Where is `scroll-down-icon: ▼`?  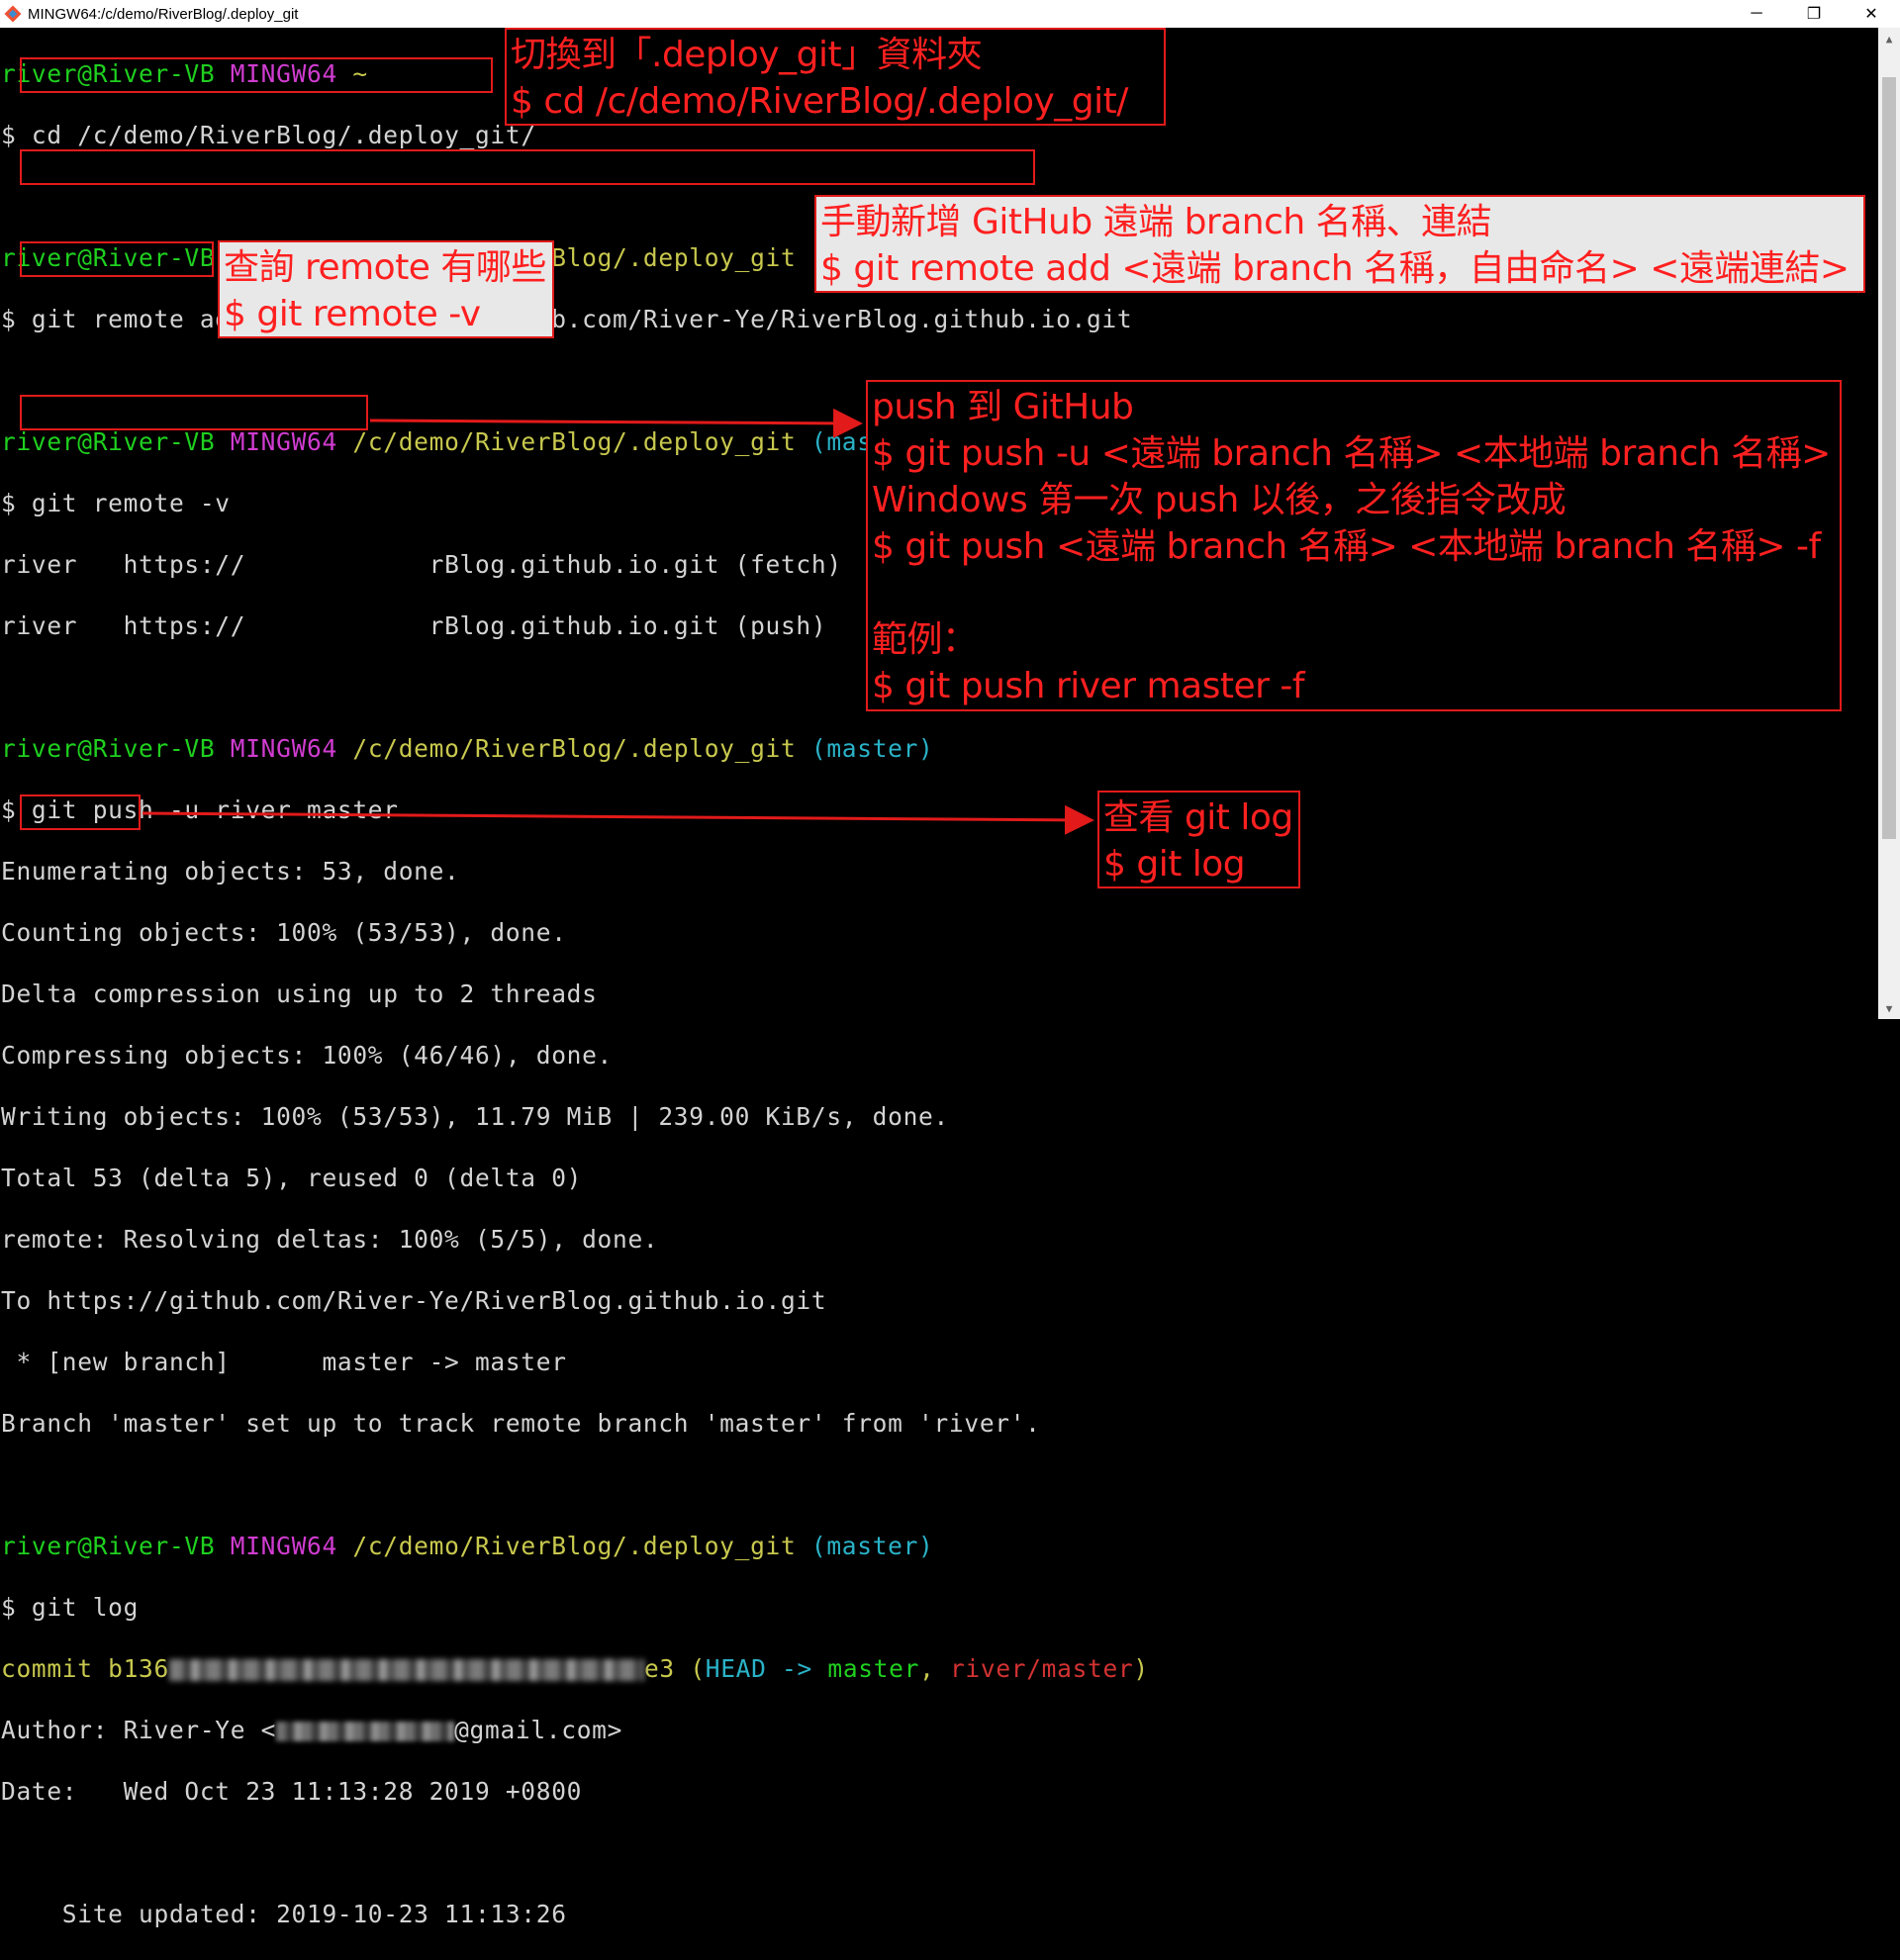 scroll-down-icon: ▼ is located at coordinates (1889, 1008).